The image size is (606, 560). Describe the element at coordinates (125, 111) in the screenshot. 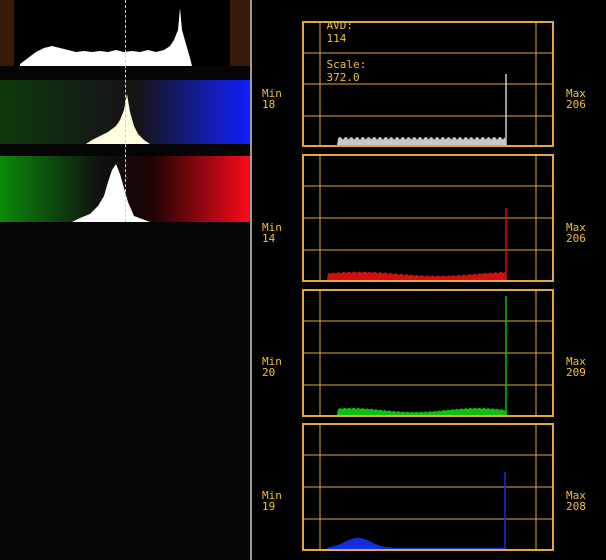

I see `center-marker-line` at that location.